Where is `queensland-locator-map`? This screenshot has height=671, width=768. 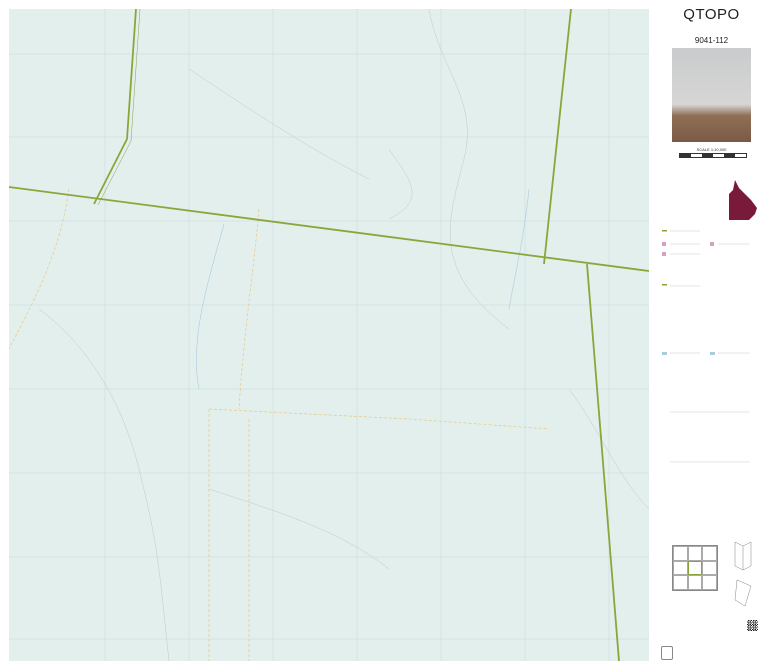 queensland-locator-map is located at coordinates (743, 200).